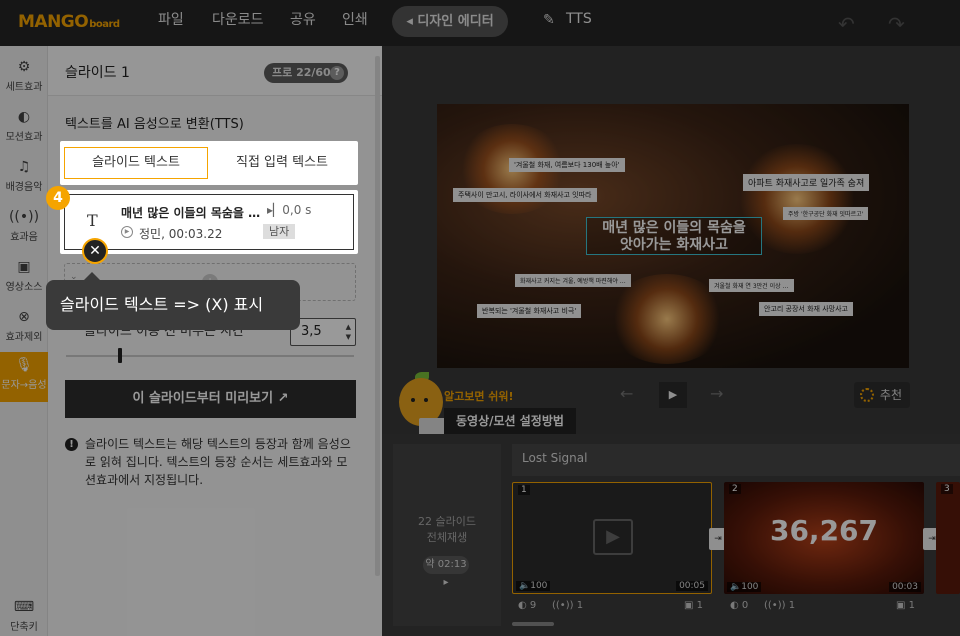 This screenshot has width=960, height=636. Describe the element at coordinates (24, 187) in the screenshot. I see `rail-label: 배경음악` at that location.